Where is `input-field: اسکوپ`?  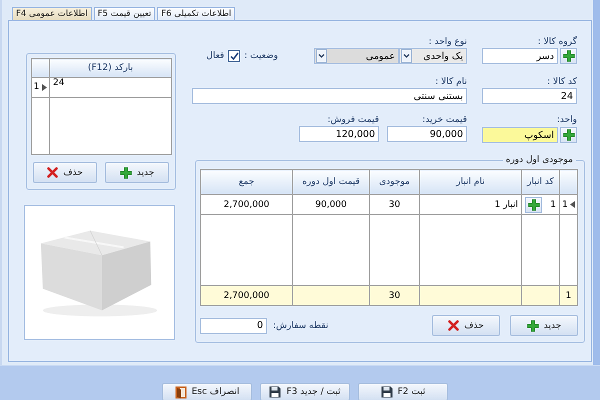 input-field: اسکوپ is located at coordinates (520, 135).